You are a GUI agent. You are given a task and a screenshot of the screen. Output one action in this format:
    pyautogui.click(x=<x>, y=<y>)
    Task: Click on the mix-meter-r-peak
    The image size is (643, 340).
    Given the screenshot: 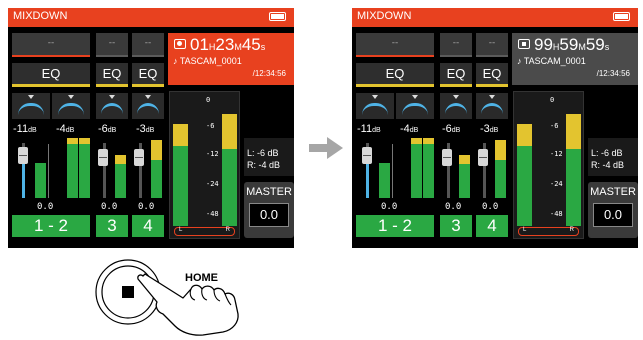 What is the action you would take?
    pyautogui.click(x=229, y=131)
    